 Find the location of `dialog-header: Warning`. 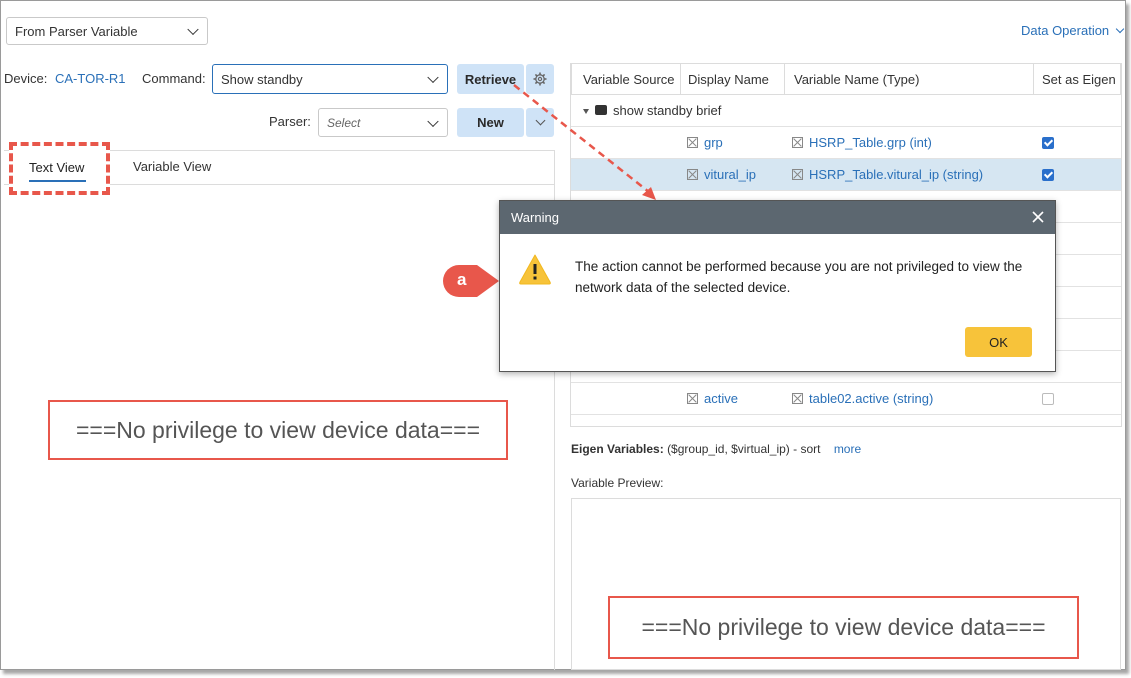

dialog-header: Warning is located at coordinates (777, 217).